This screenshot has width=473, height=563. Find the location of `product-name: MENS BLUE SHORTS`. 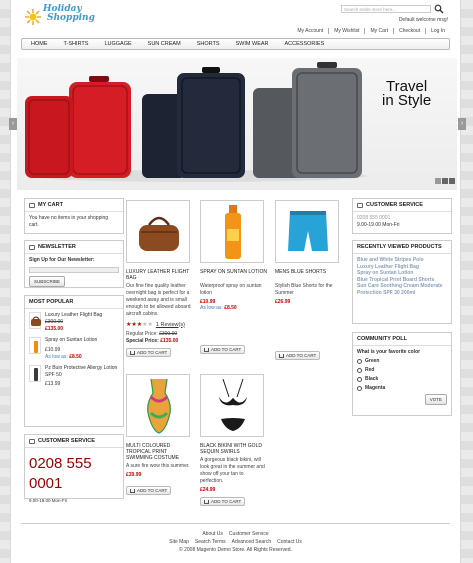

product-name: MENS BLUE SHORTS is located at coordinates (309, 275).